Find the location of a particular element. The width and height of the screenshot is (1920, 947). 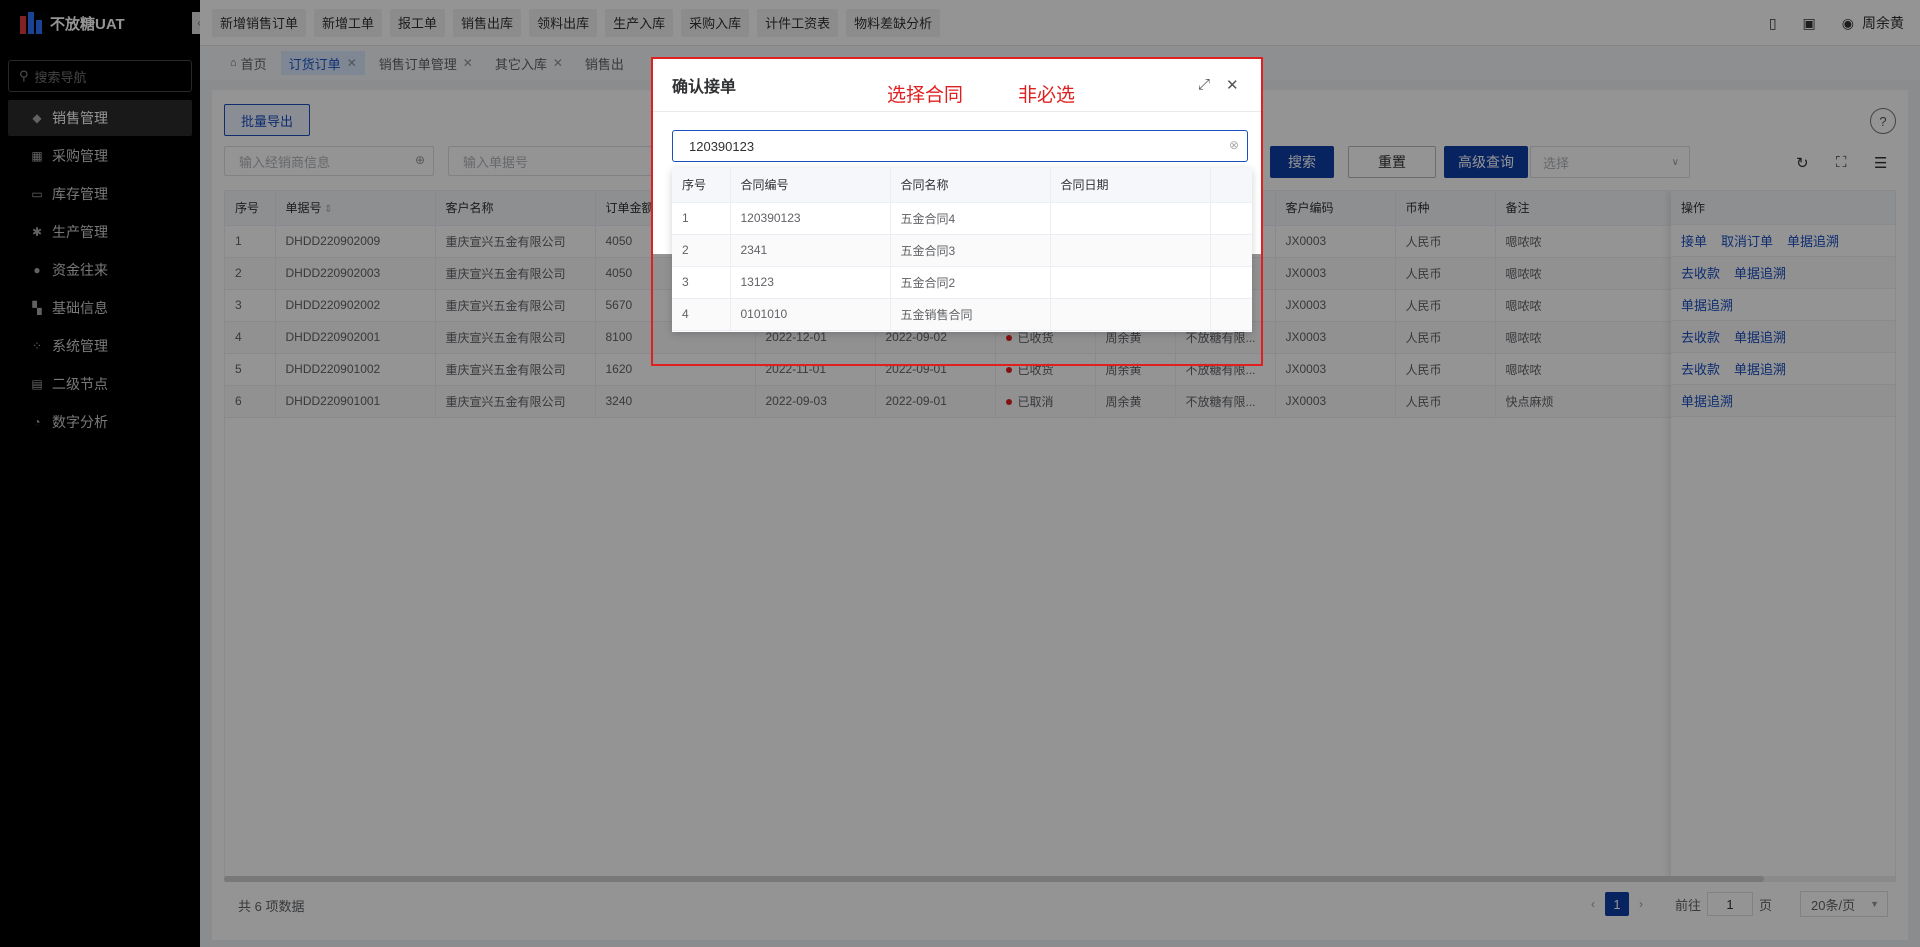

contract-cell: 120390123 is located at coordinates (810, 218).